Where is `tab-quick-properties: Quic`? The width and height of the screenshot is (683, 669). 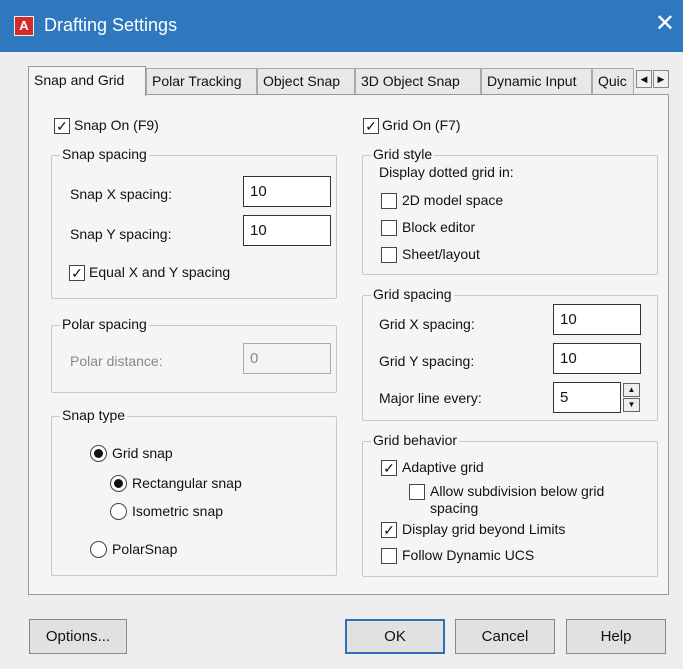 tab-quick-properties: Quic is located at coordinates (613, 81).